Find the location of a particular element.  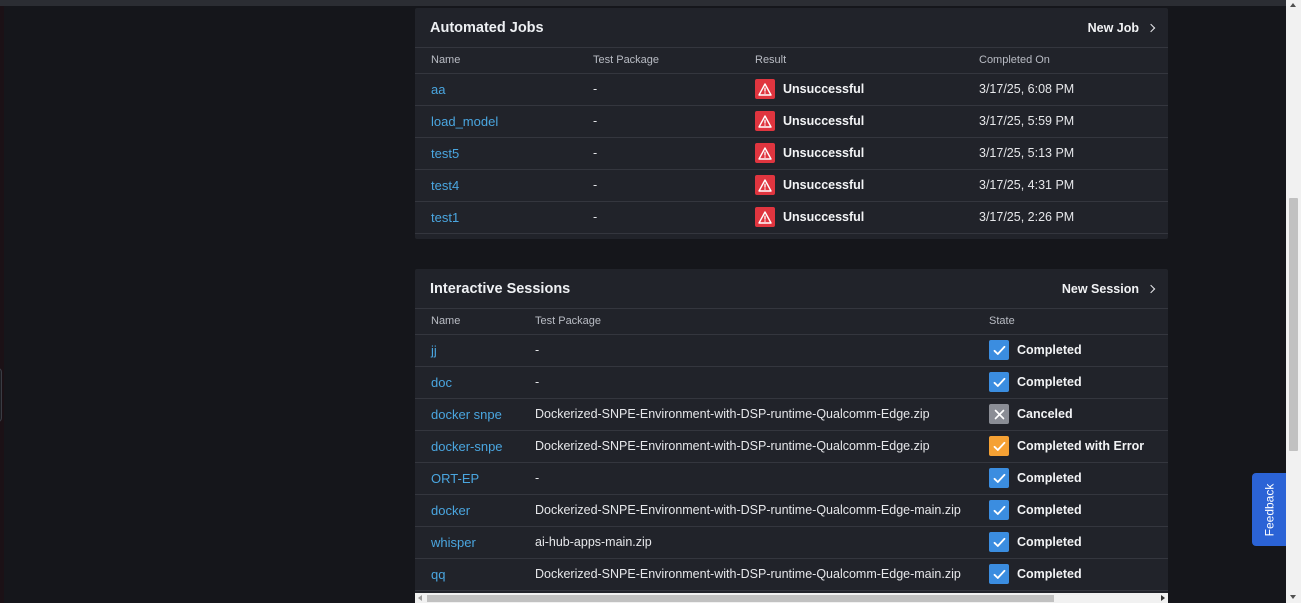

session-row: ORT-EP - Completed is located at coordinates (791, 478).